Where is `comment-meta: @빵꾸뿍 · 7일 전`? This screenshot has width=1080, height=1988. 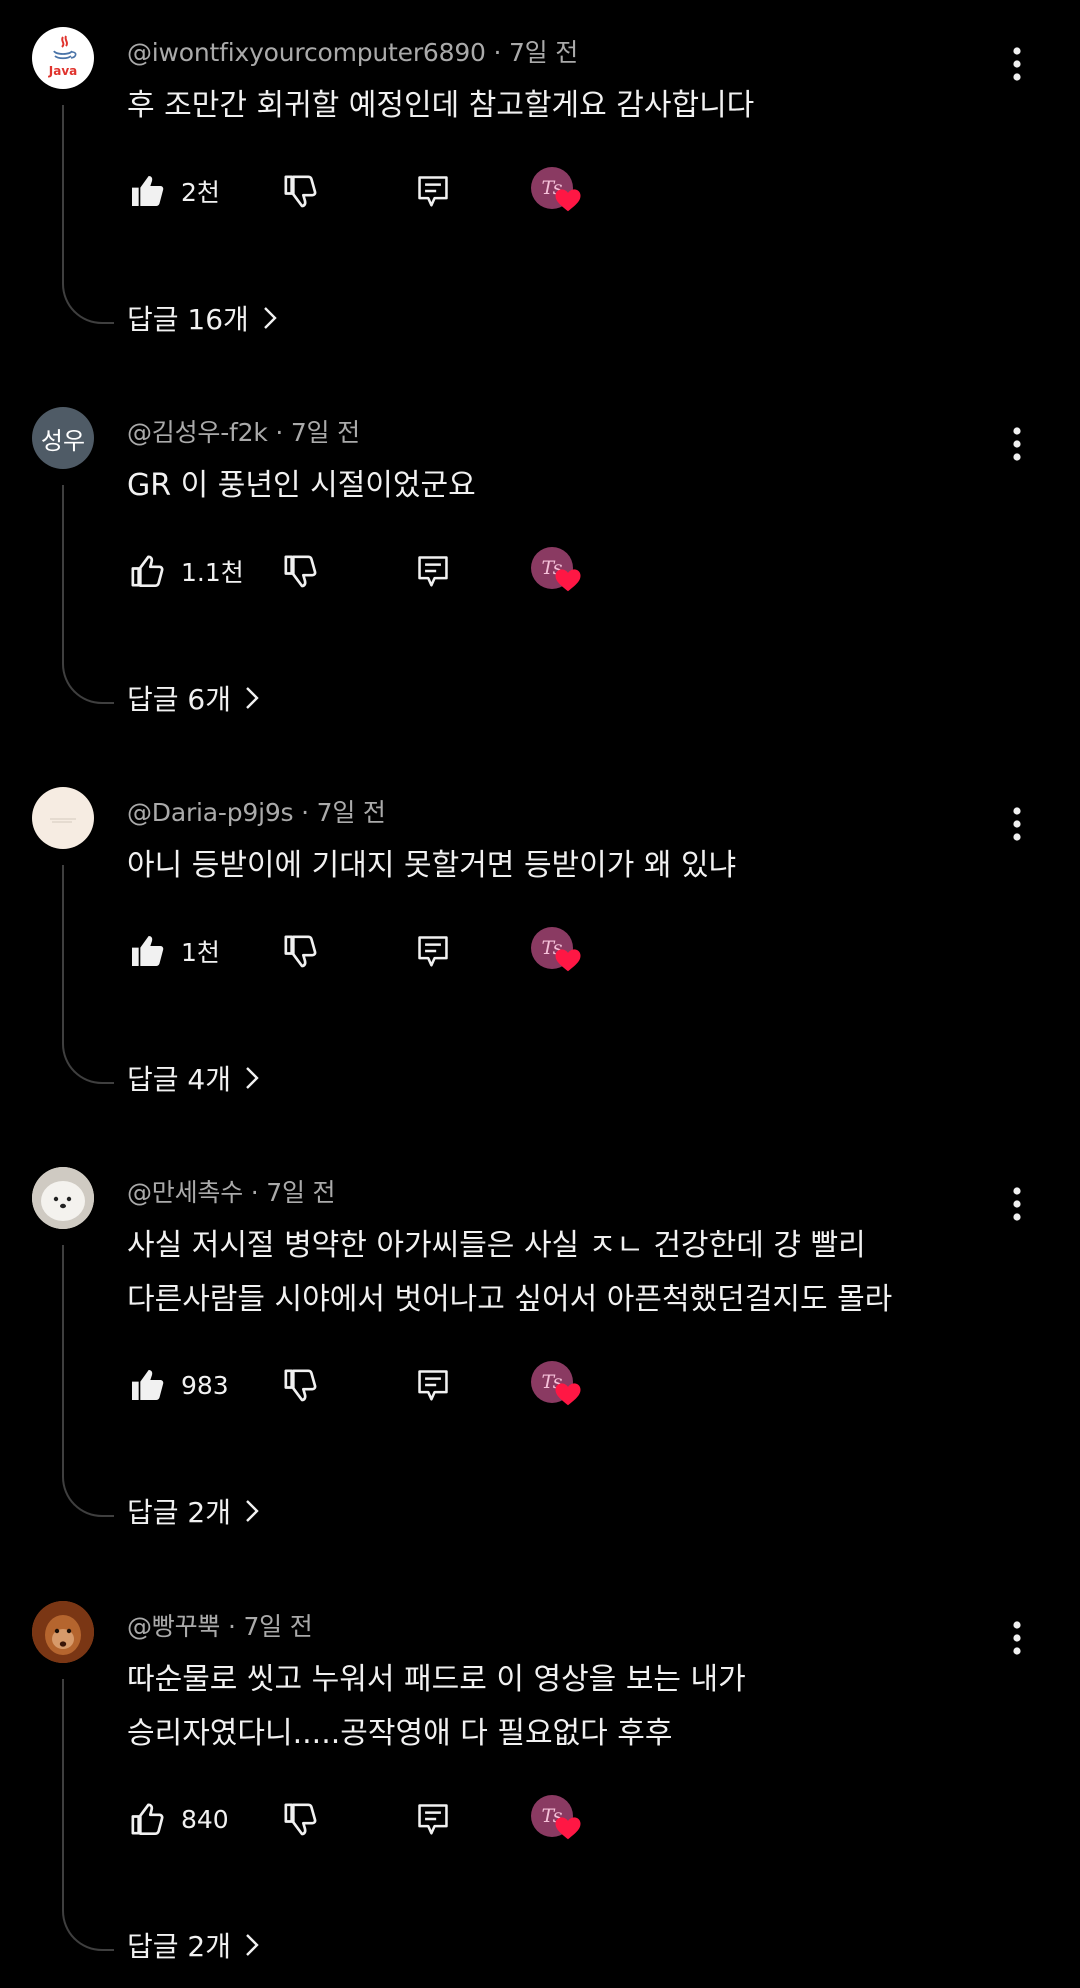 comment-meta: @빵꾸뿍 · 7일 전 is located at coordinates (220, 1625).